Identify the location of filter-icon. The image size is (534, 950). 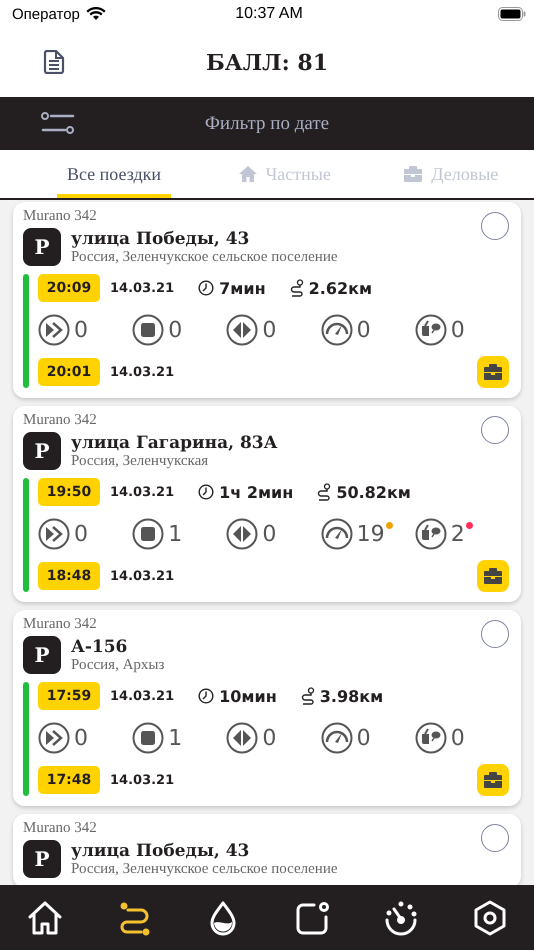
(58, 123).